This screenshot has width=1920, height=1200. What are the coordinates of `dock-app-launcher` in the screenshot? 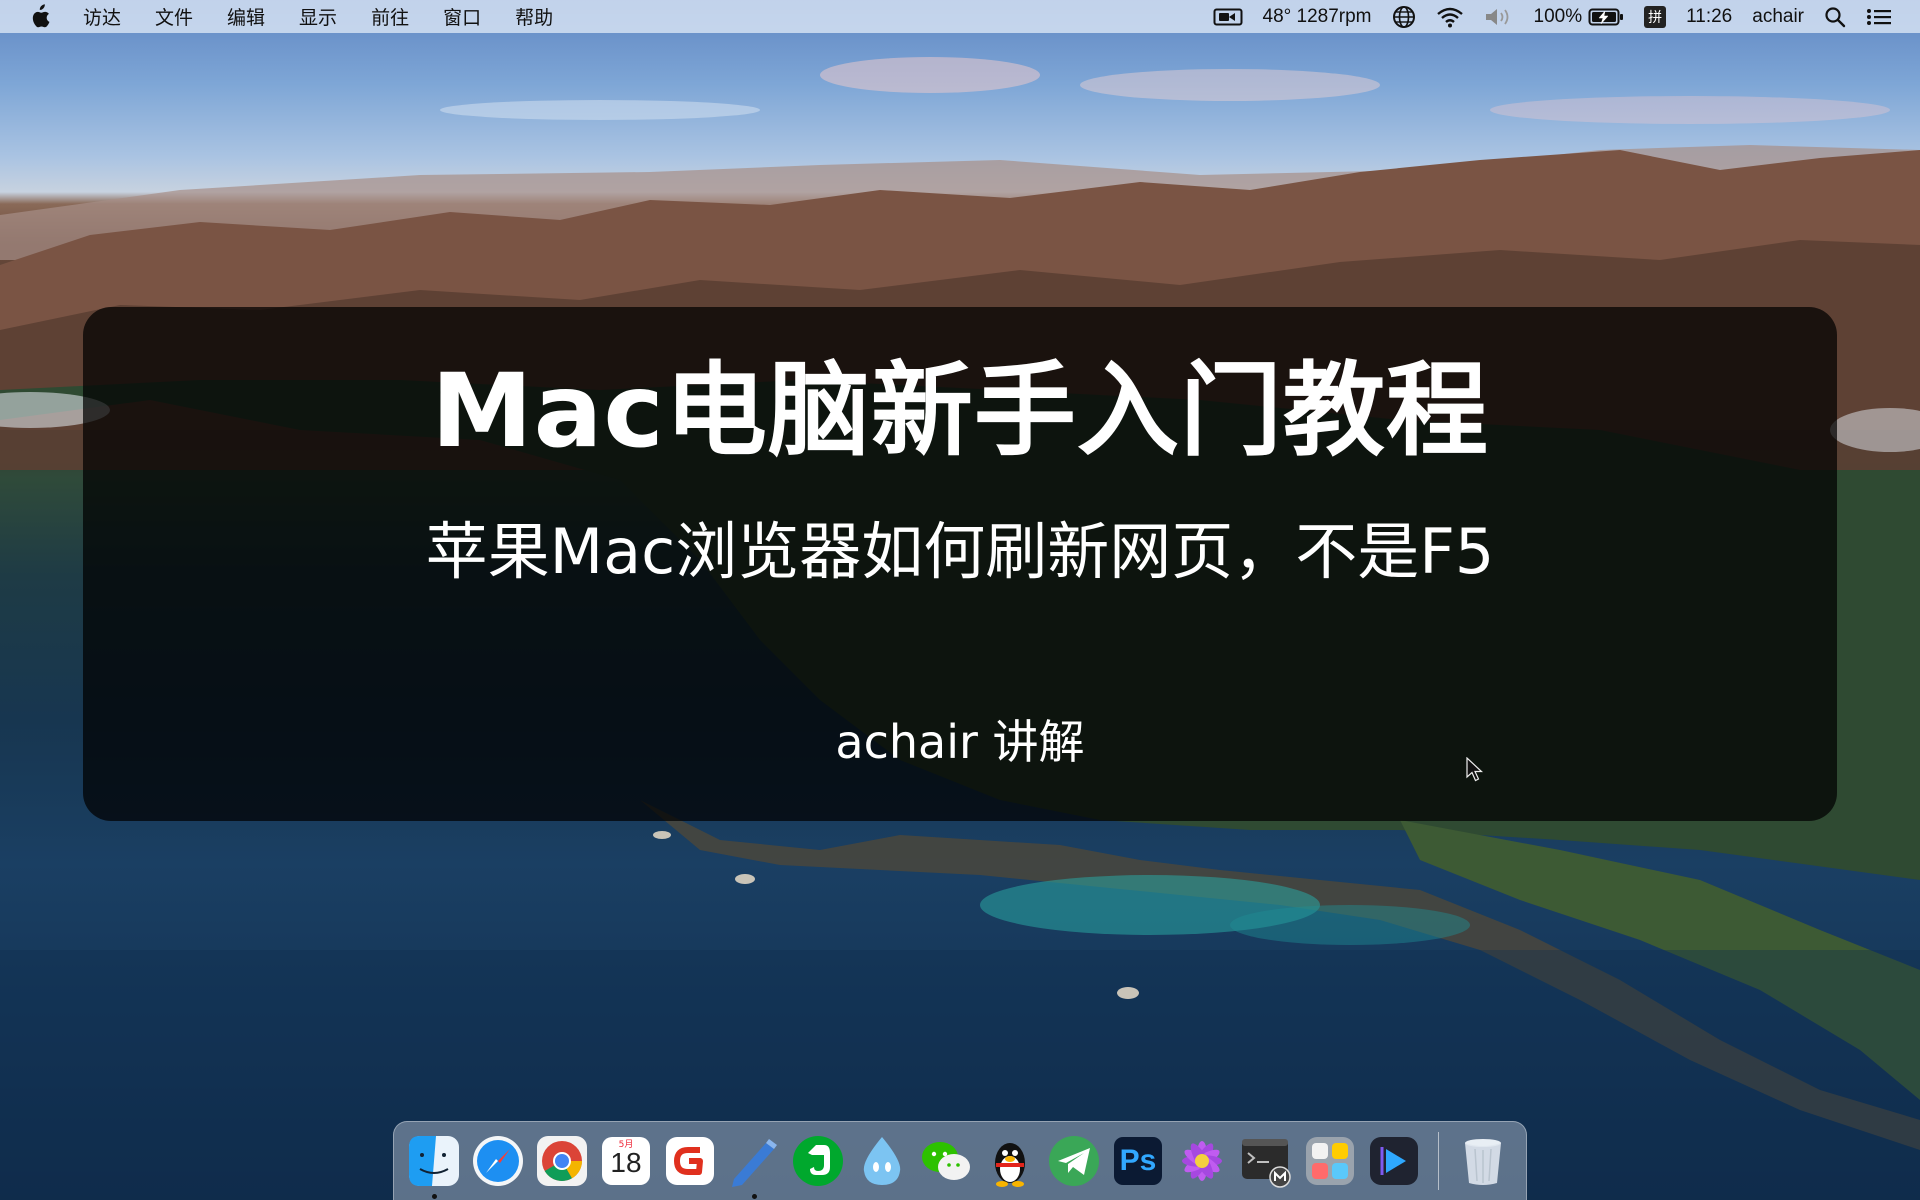 It's located at (1330, 1161).